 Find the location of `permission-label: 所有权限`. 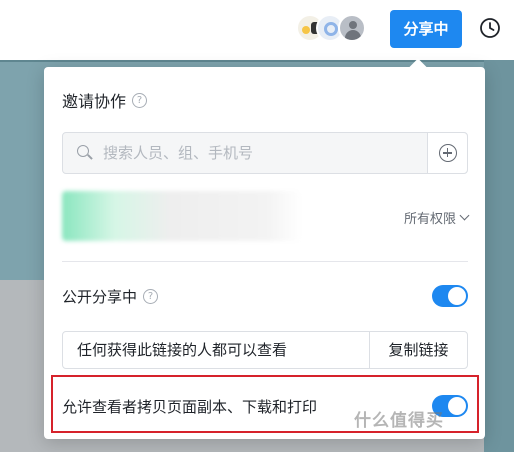

permission-label: 所有权限 is located at coordinates (429, 219).